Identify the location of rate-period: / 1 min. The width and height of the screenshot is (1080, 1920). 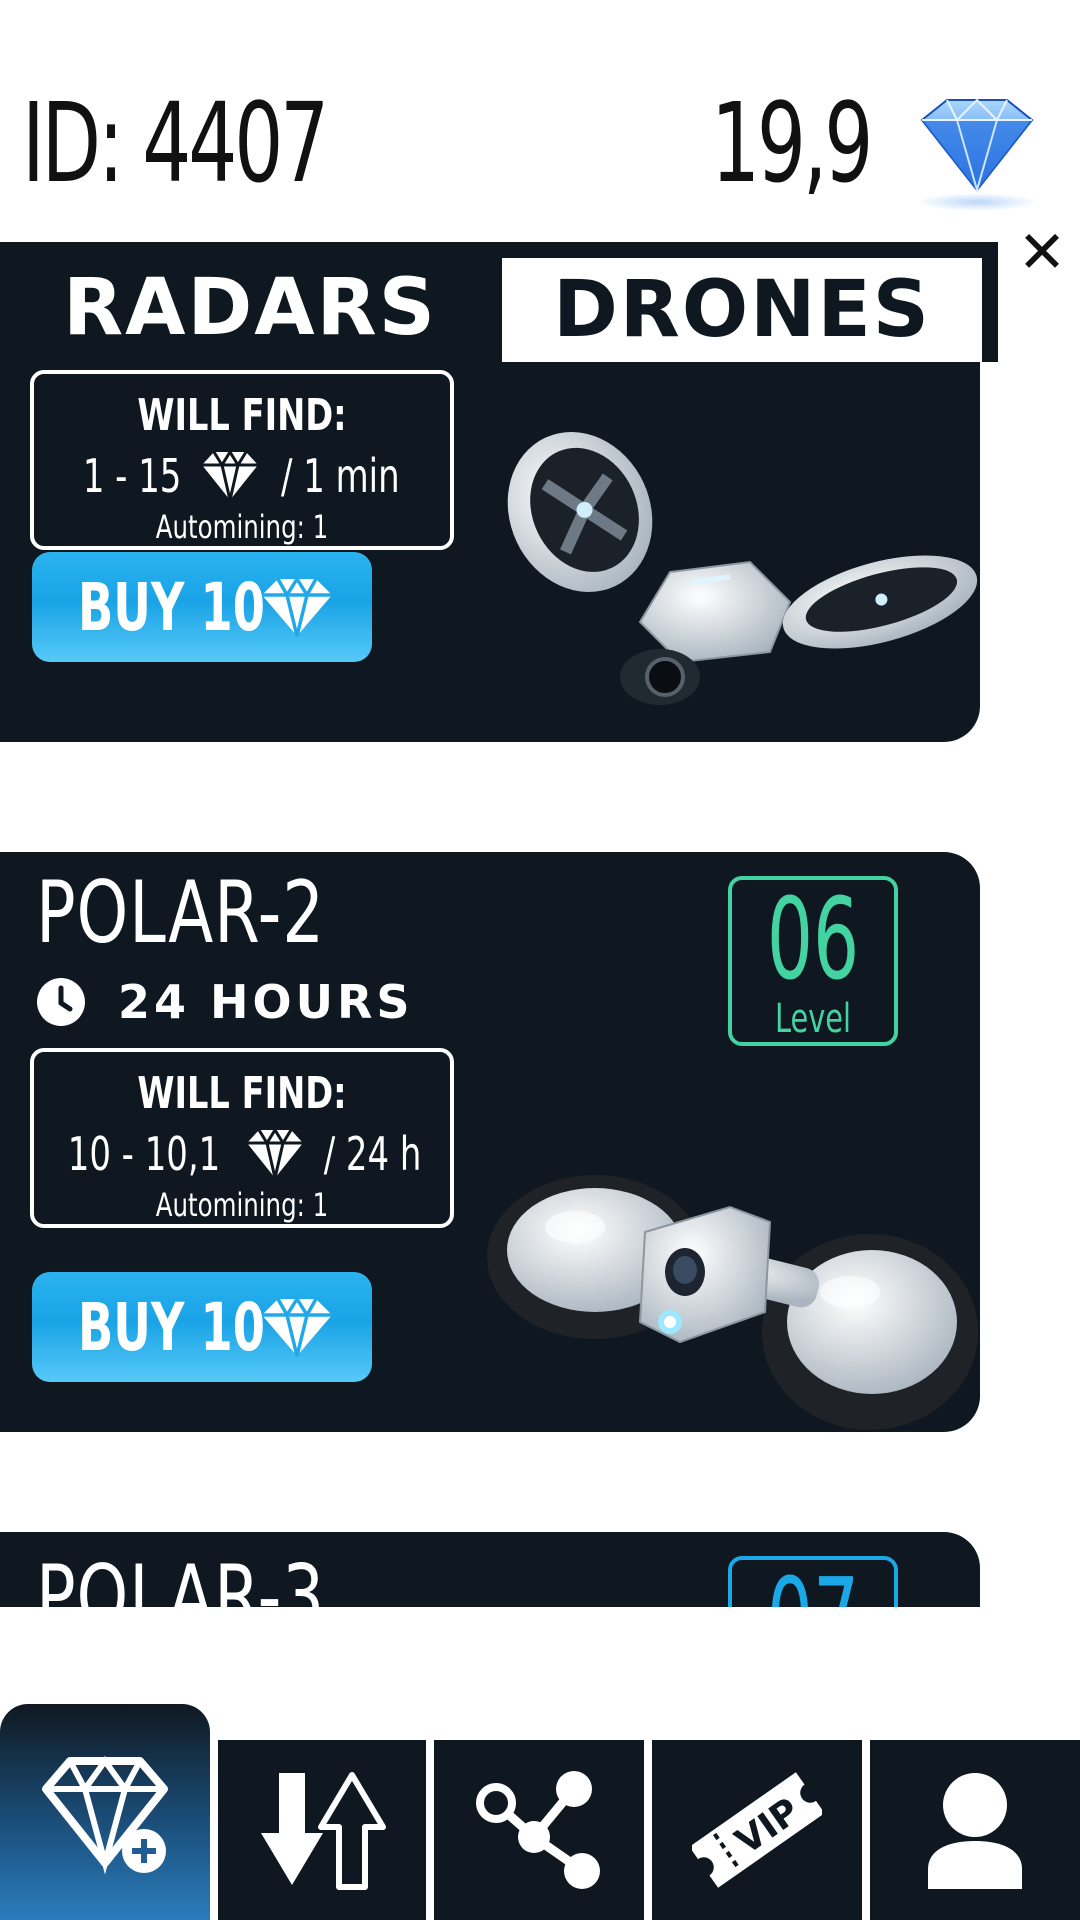
(340, 476).